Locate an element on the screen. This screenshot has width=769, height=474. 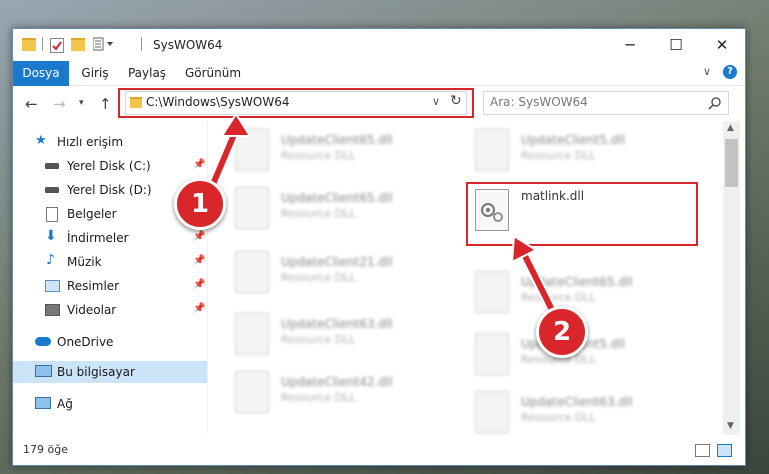
step-1-badge: 1 is located at coordinates (200, 204).